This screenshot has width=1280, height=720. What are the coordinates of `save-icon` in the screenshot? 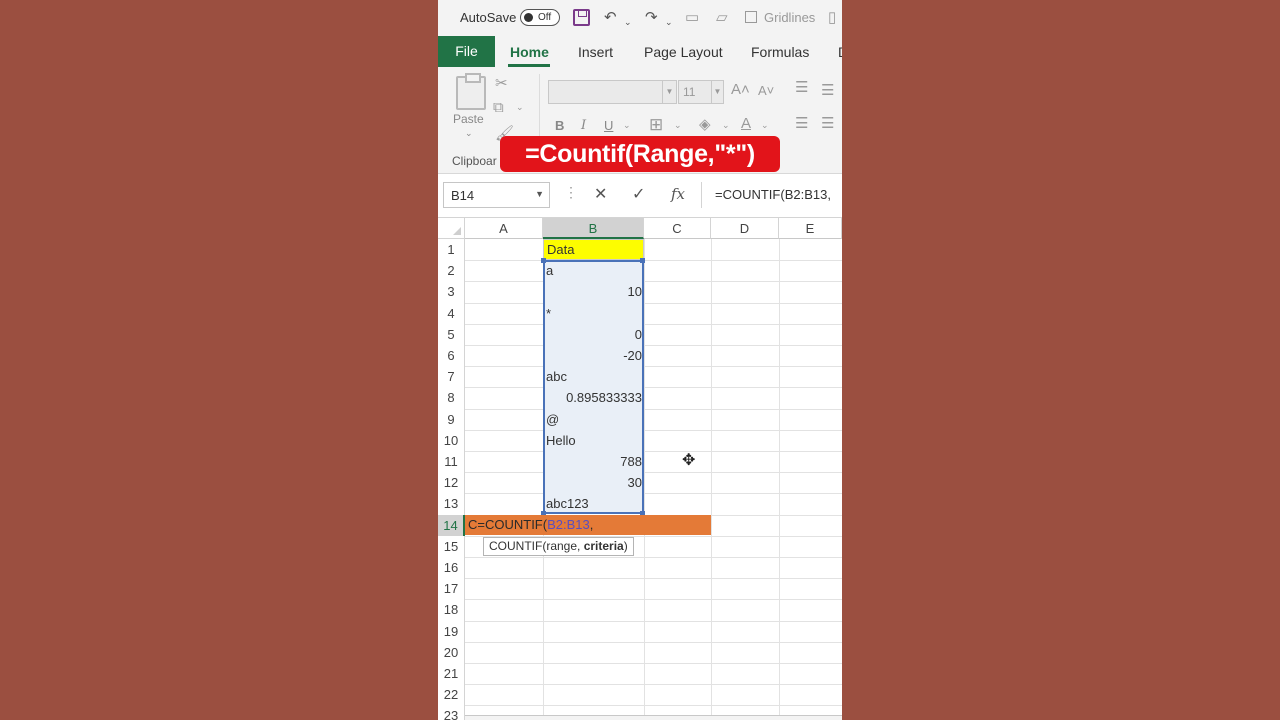 It's located at (581, 17).